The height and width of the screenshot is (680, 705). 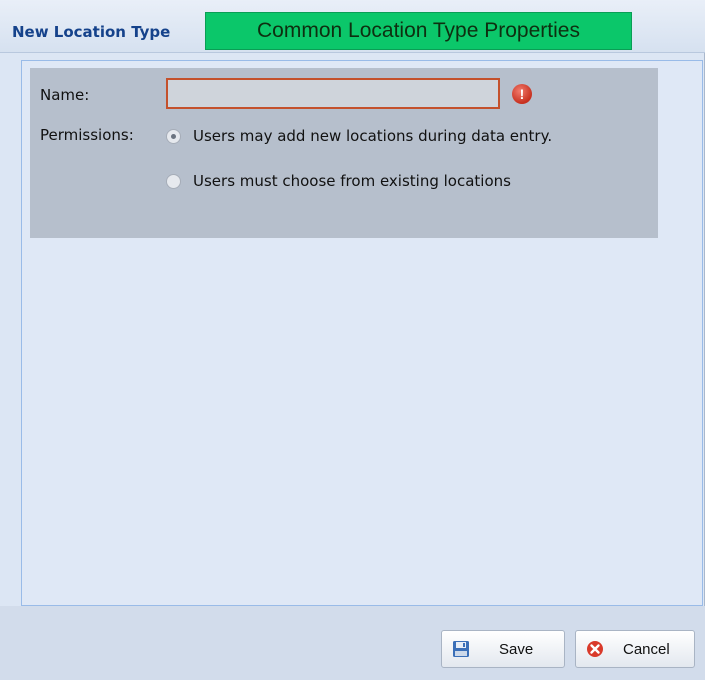 What do you see at coordinates (522, 94) in the screenshot?
I see `exclamation-icon: !` at bounding box center [522, 94].